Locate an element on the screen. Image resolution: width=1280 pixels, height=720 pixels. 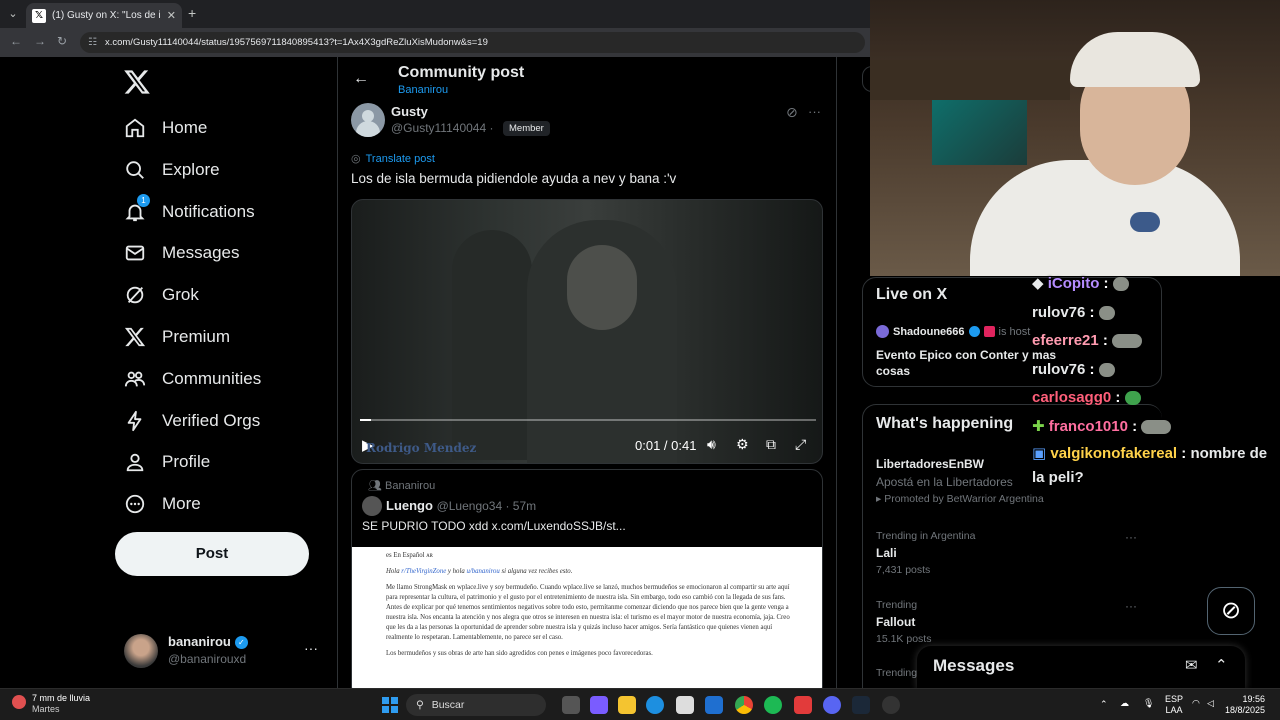
member-badge: Member is located at coordinates (526, 128).